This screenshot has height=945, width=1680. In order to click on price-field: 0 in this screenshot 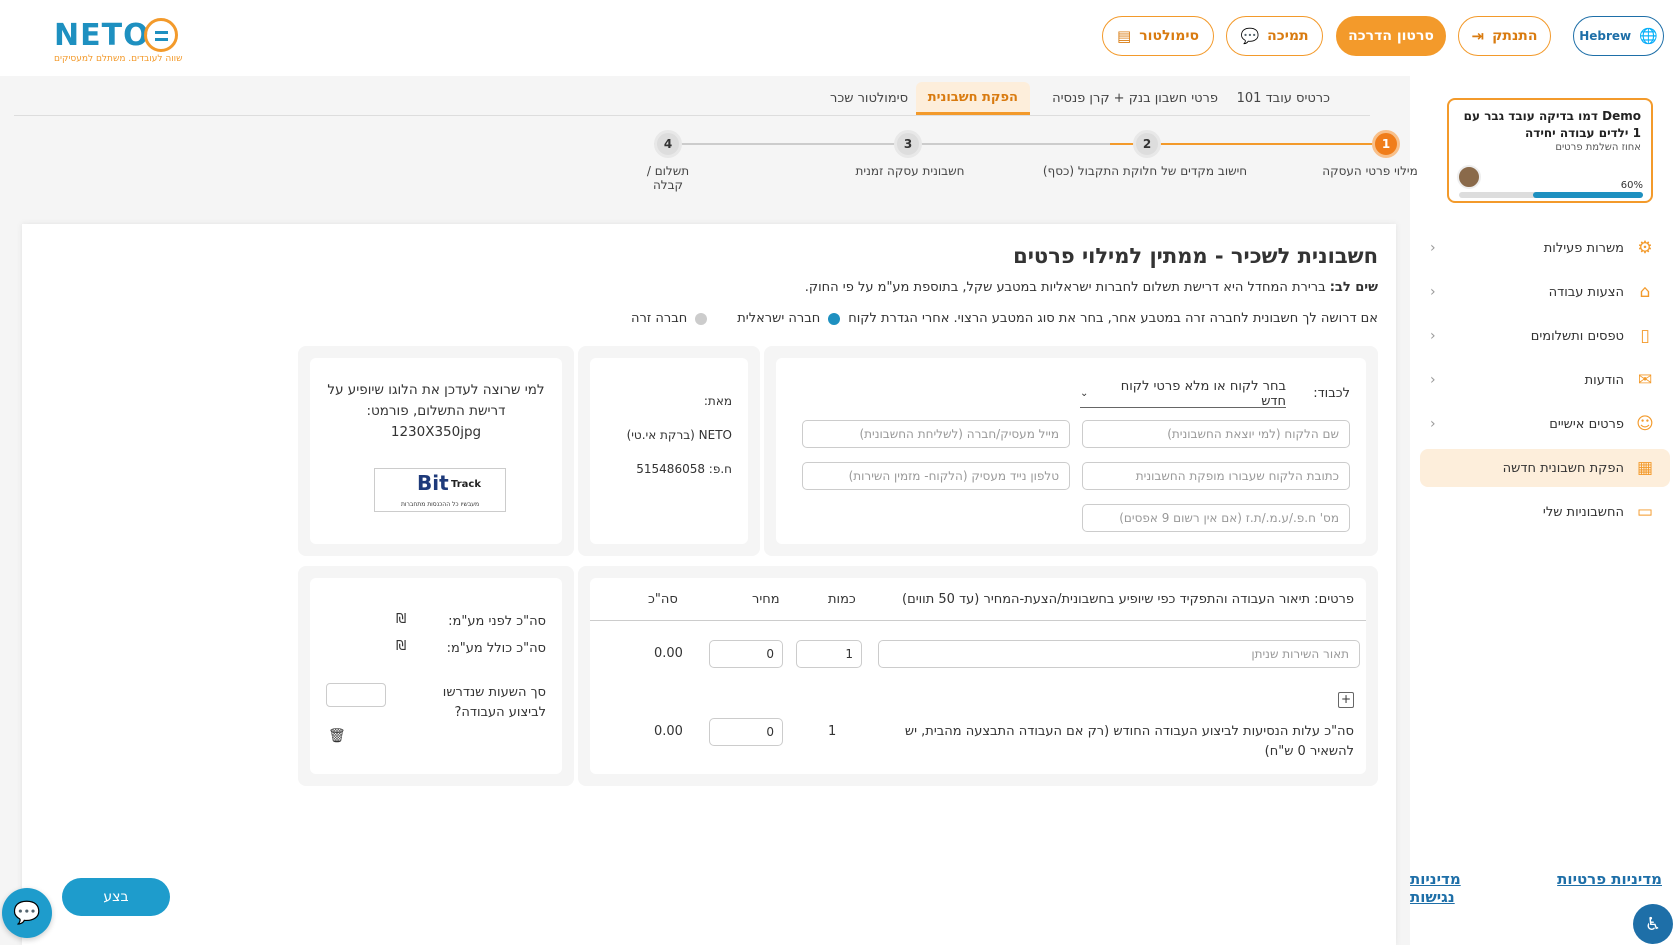, I will do `click(746, 654)`.